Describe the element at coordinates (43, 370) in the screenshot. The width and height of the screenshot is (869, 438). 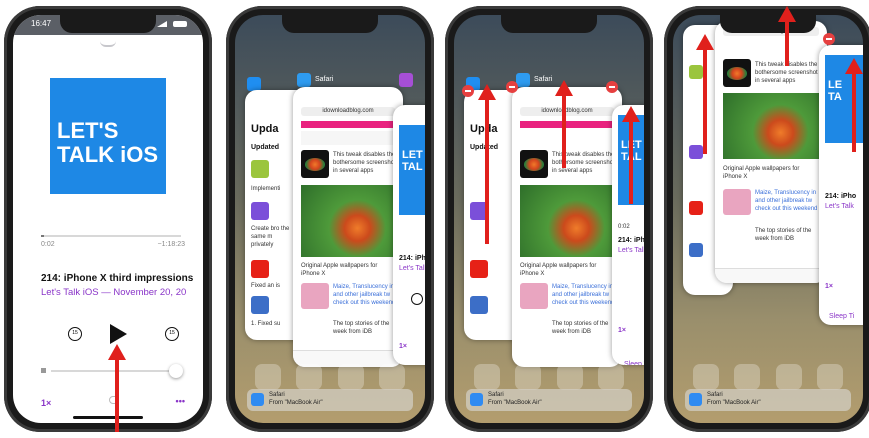
I see `volume-low-icon` at that location.